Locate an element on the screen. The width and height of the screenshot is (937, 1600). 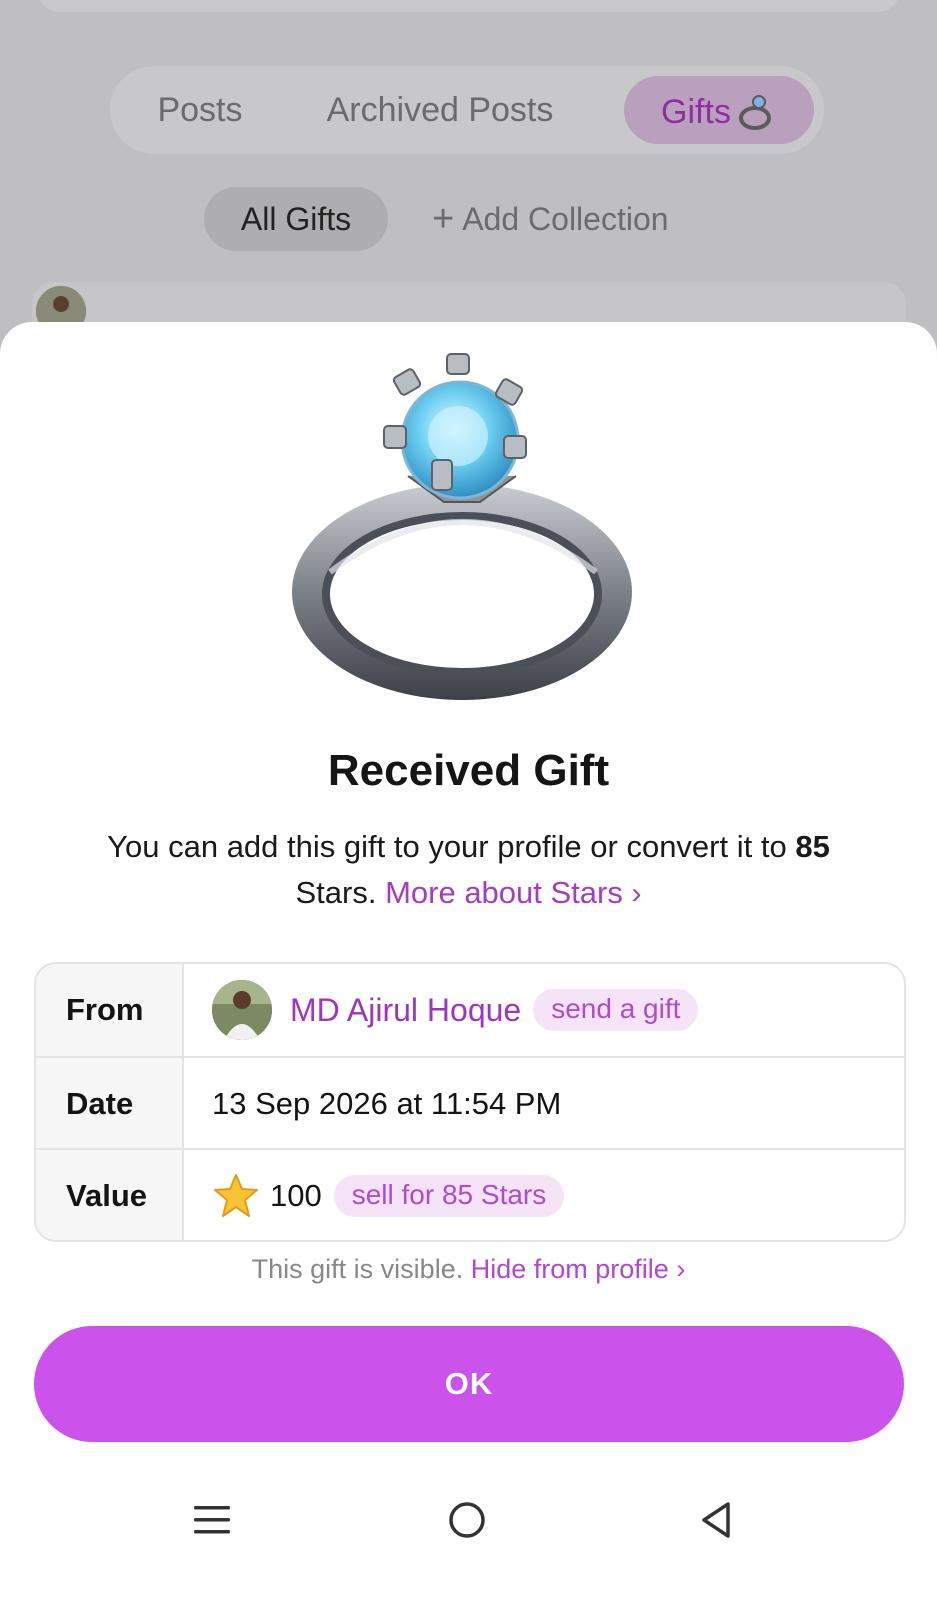
date-value: 13 Sep 2026 at 11:54 PM is located at coordinates (387, 1103).